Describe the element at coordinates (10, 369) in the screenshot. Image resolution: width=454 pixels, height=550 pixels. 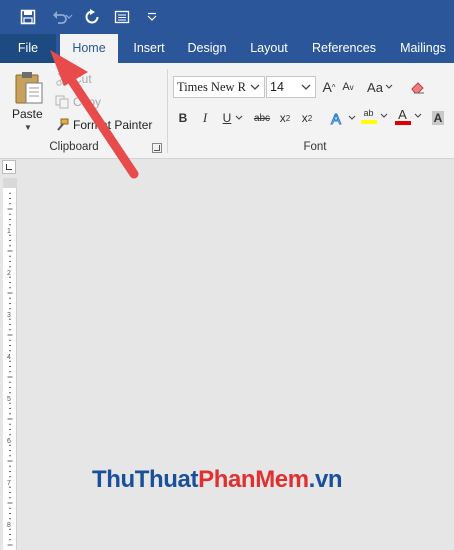
I see `vertical-ruler: 1 2 3 4 5 6 7 8` at that location.